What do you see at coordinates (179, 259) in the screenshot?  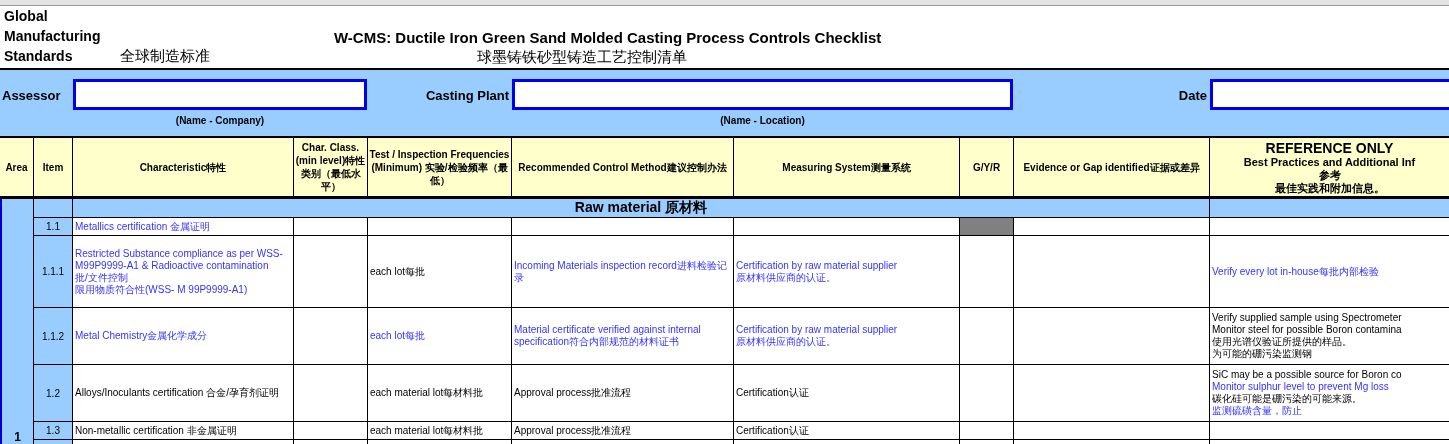 I see `cell-text: Restricted Substance compliance as per WSS-M99P9999-A1 & Radioactive contamination` at bounding box center [179, 259].